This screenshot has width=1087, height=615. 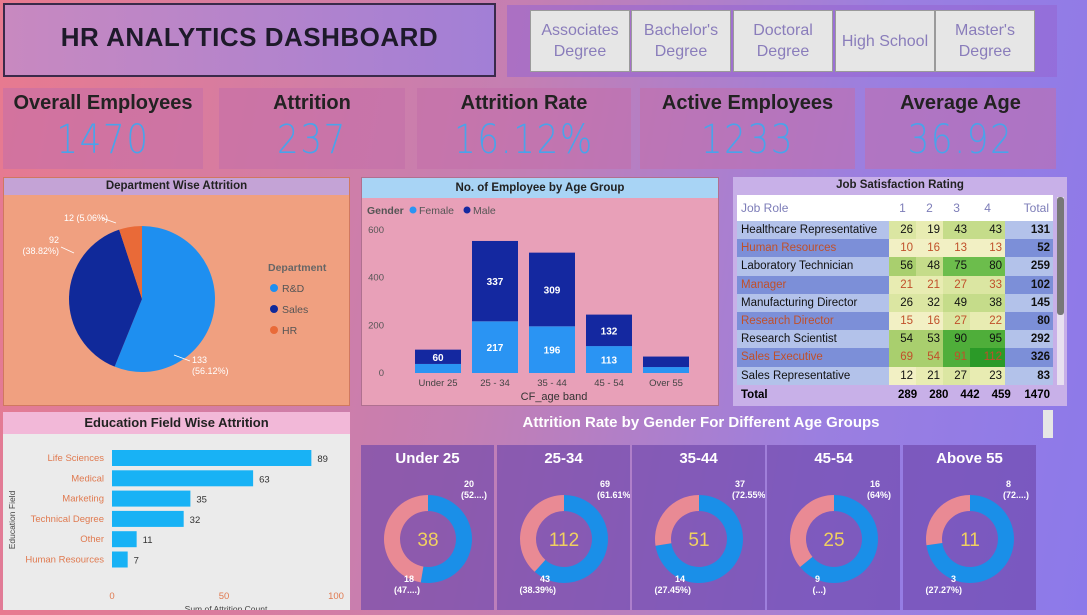 I want to click on donut-center-total: 11, so click(x=970, y=540).